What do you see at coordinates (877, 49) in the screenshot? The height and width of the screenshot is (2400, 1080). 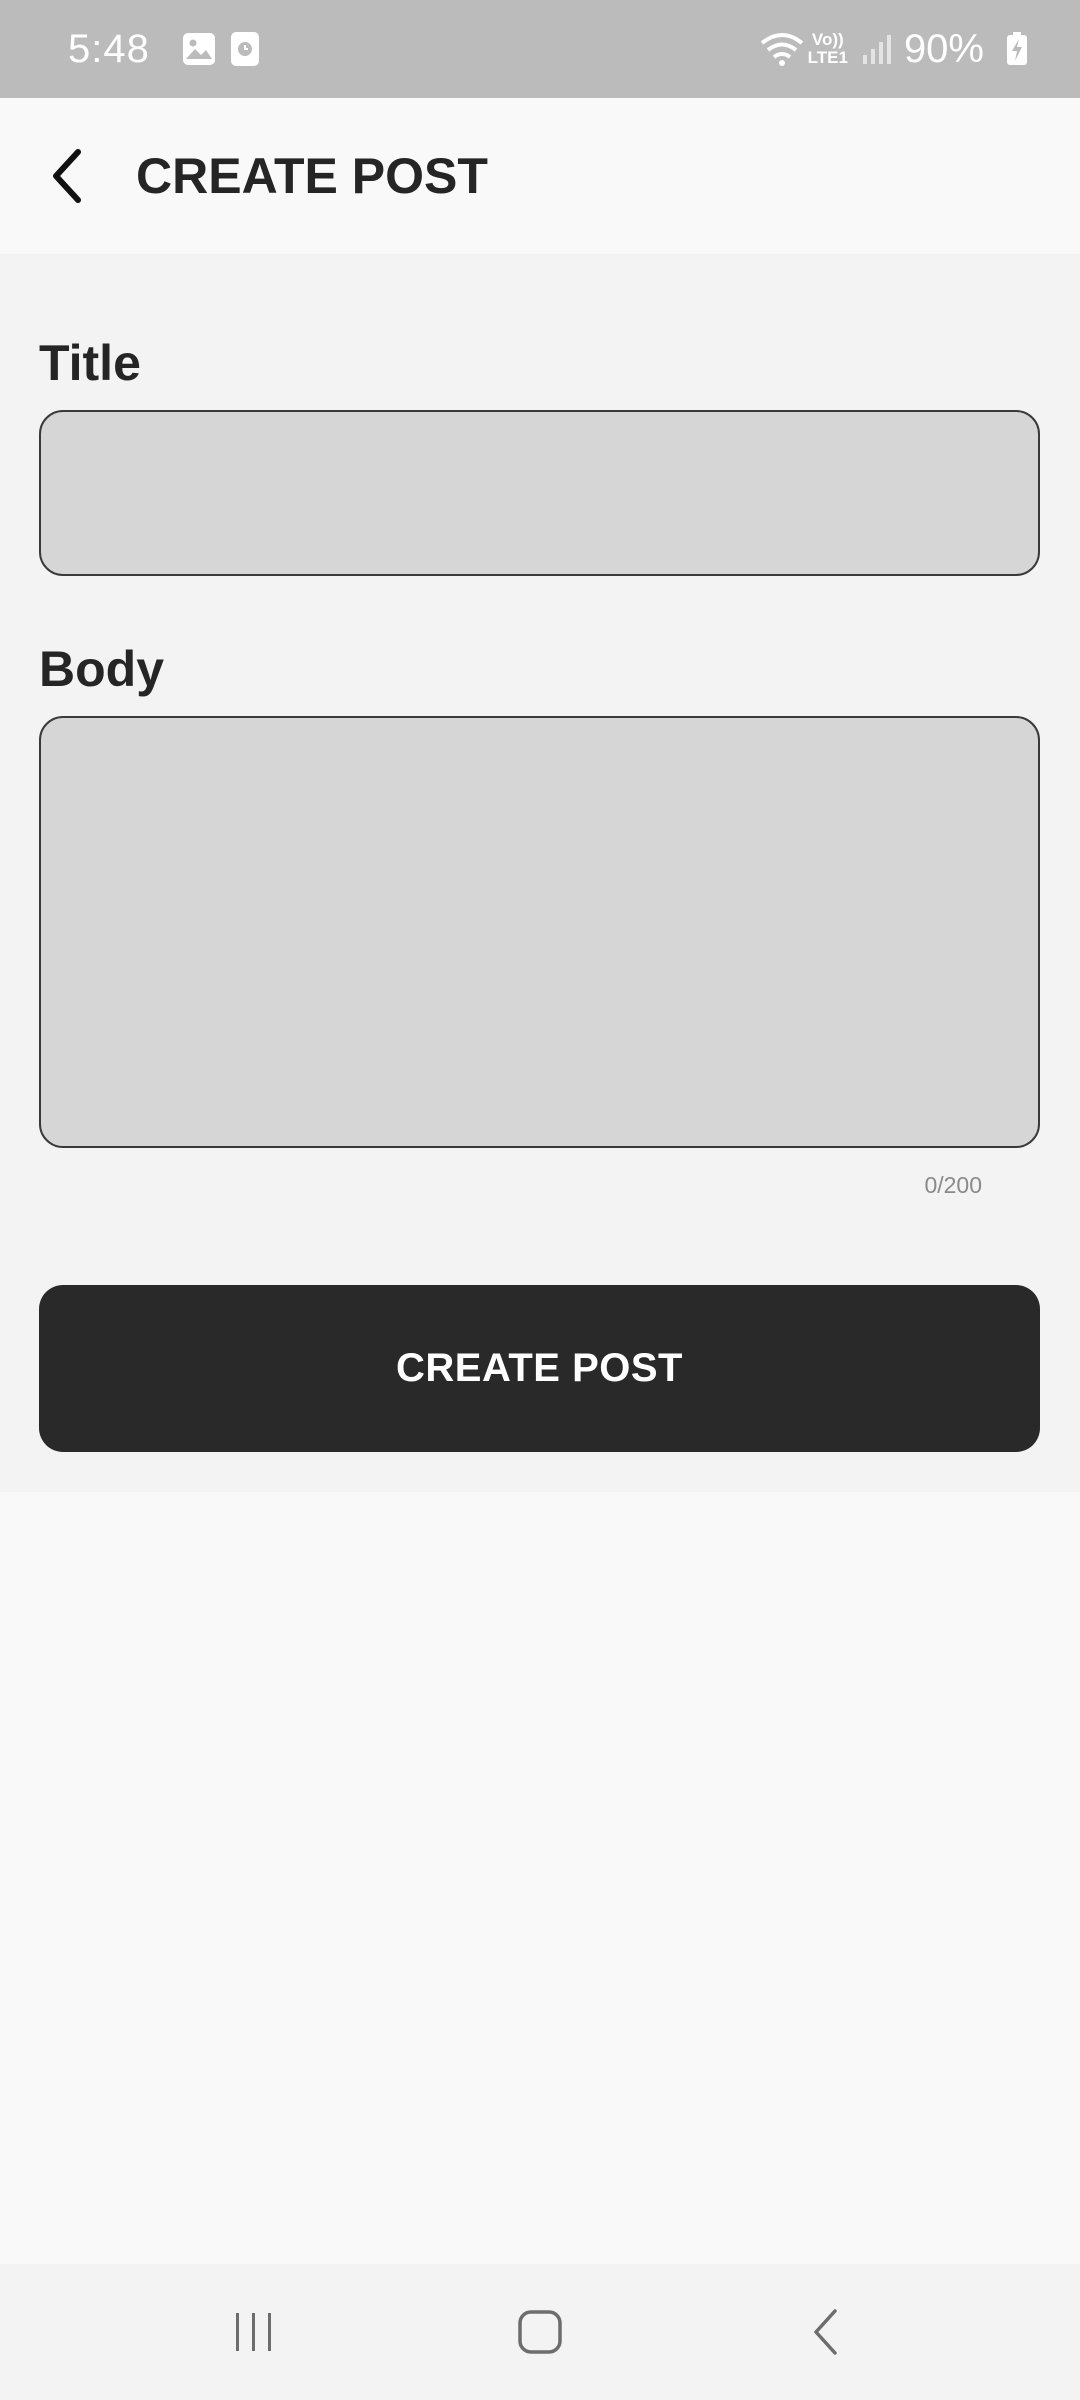 I see `signal-icon` at bounding box center [877, 49].